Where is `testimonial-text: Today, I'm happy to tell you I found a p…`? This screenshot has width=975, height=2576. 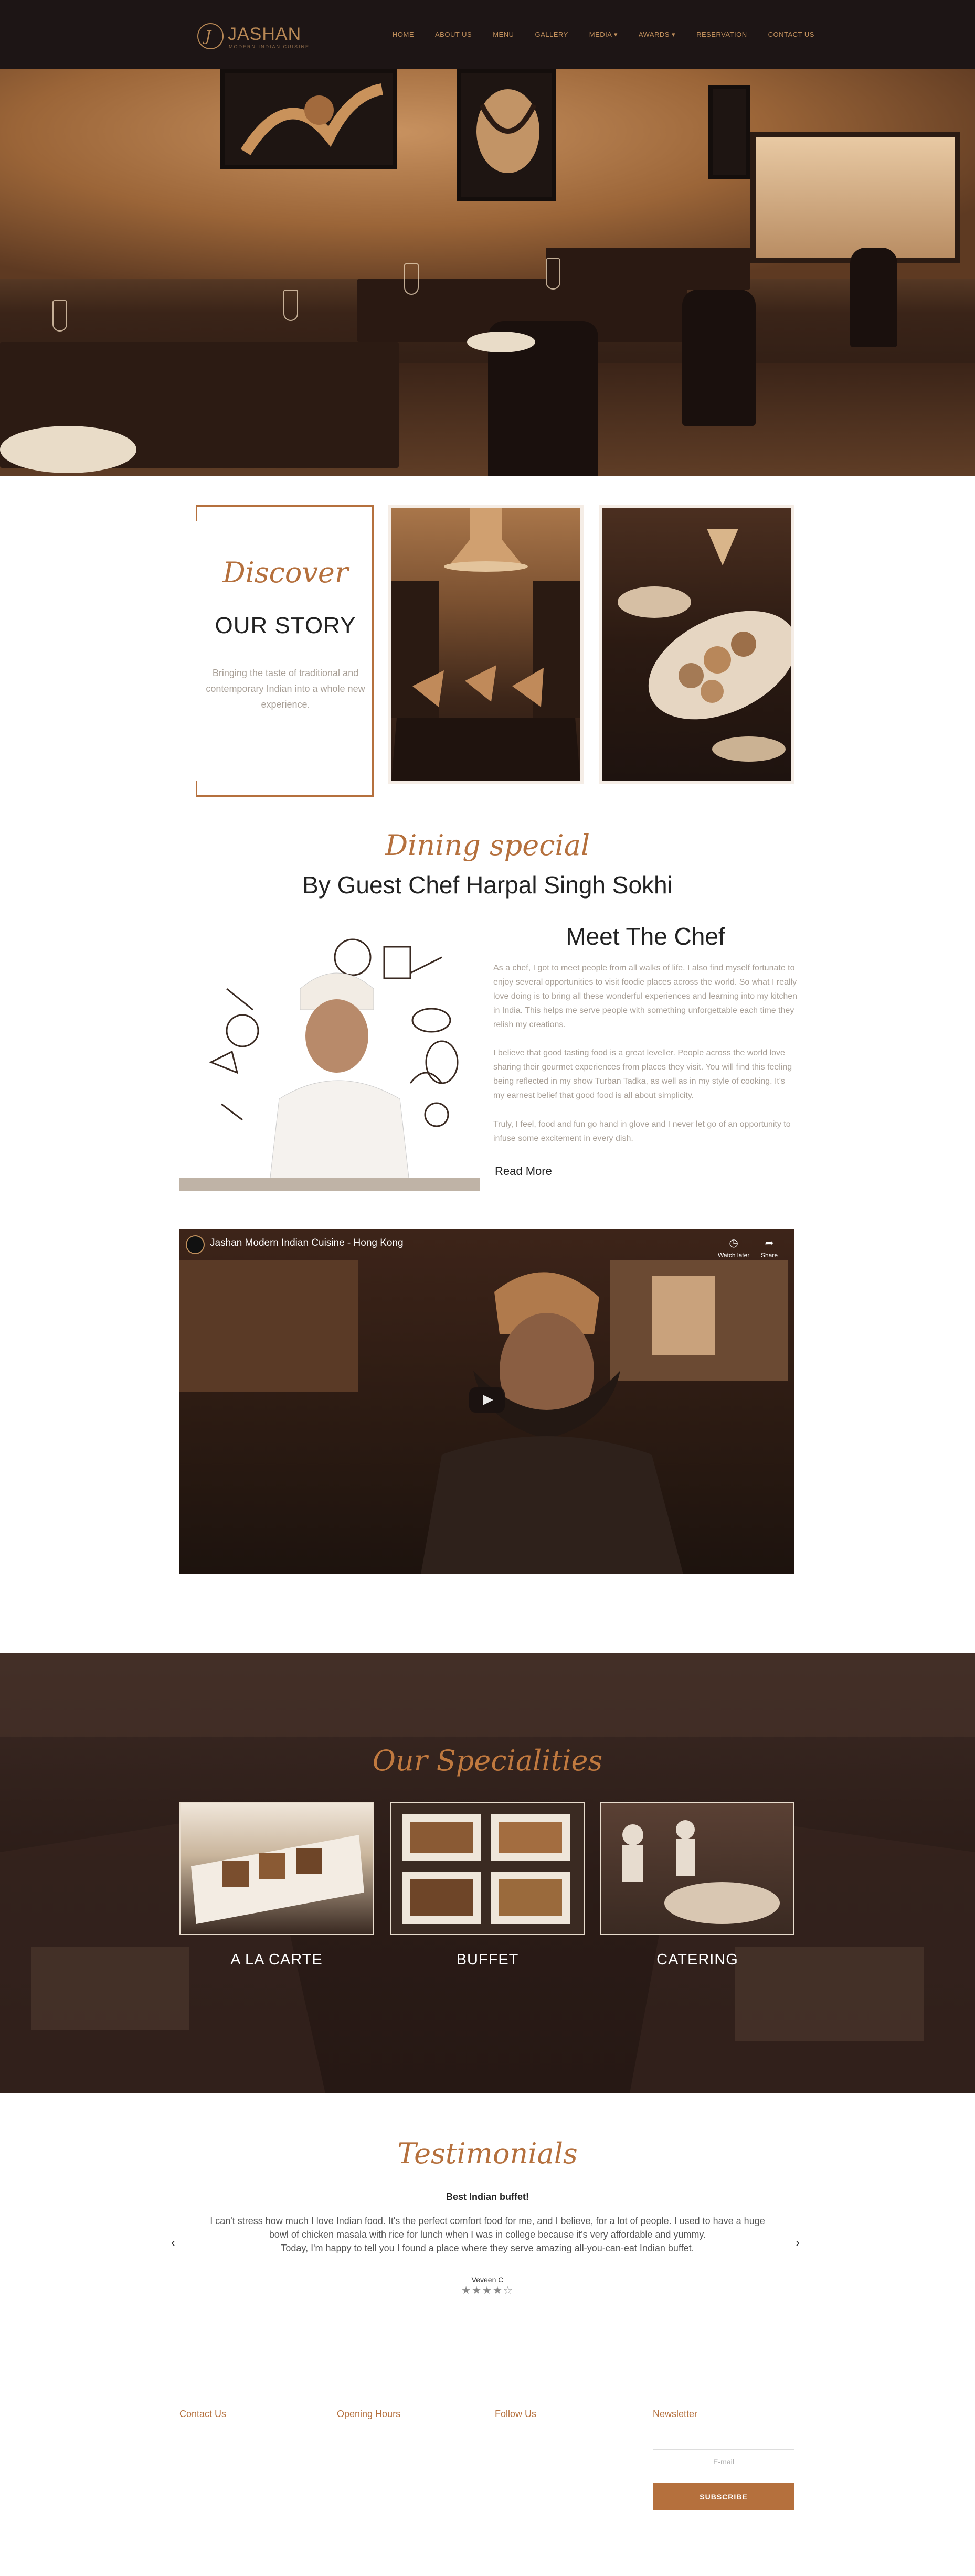 testimonial-text: Today, I'm happy to tell you I found a p… is located at coordinates (487, 2248).